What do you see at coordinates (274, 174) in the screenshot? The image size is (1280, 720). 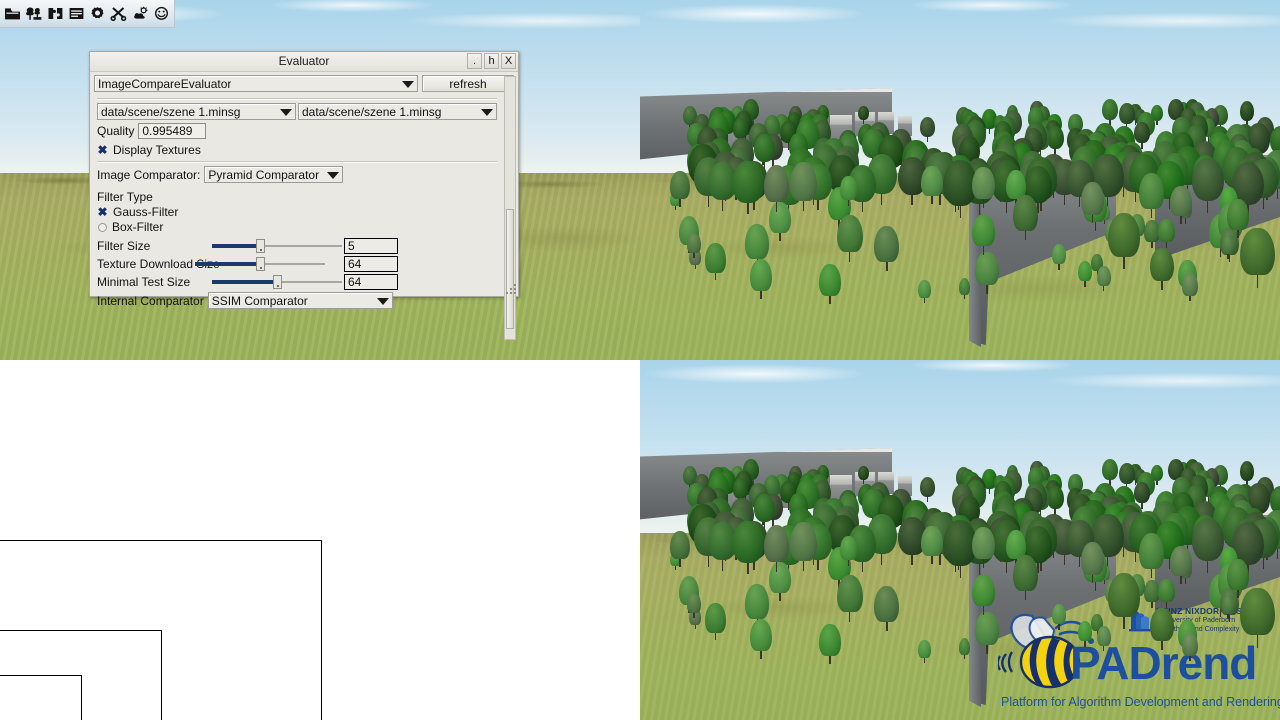 I see `image-comparator-dropdown: Pyramid Comparator` at bounding box center [274, 174].